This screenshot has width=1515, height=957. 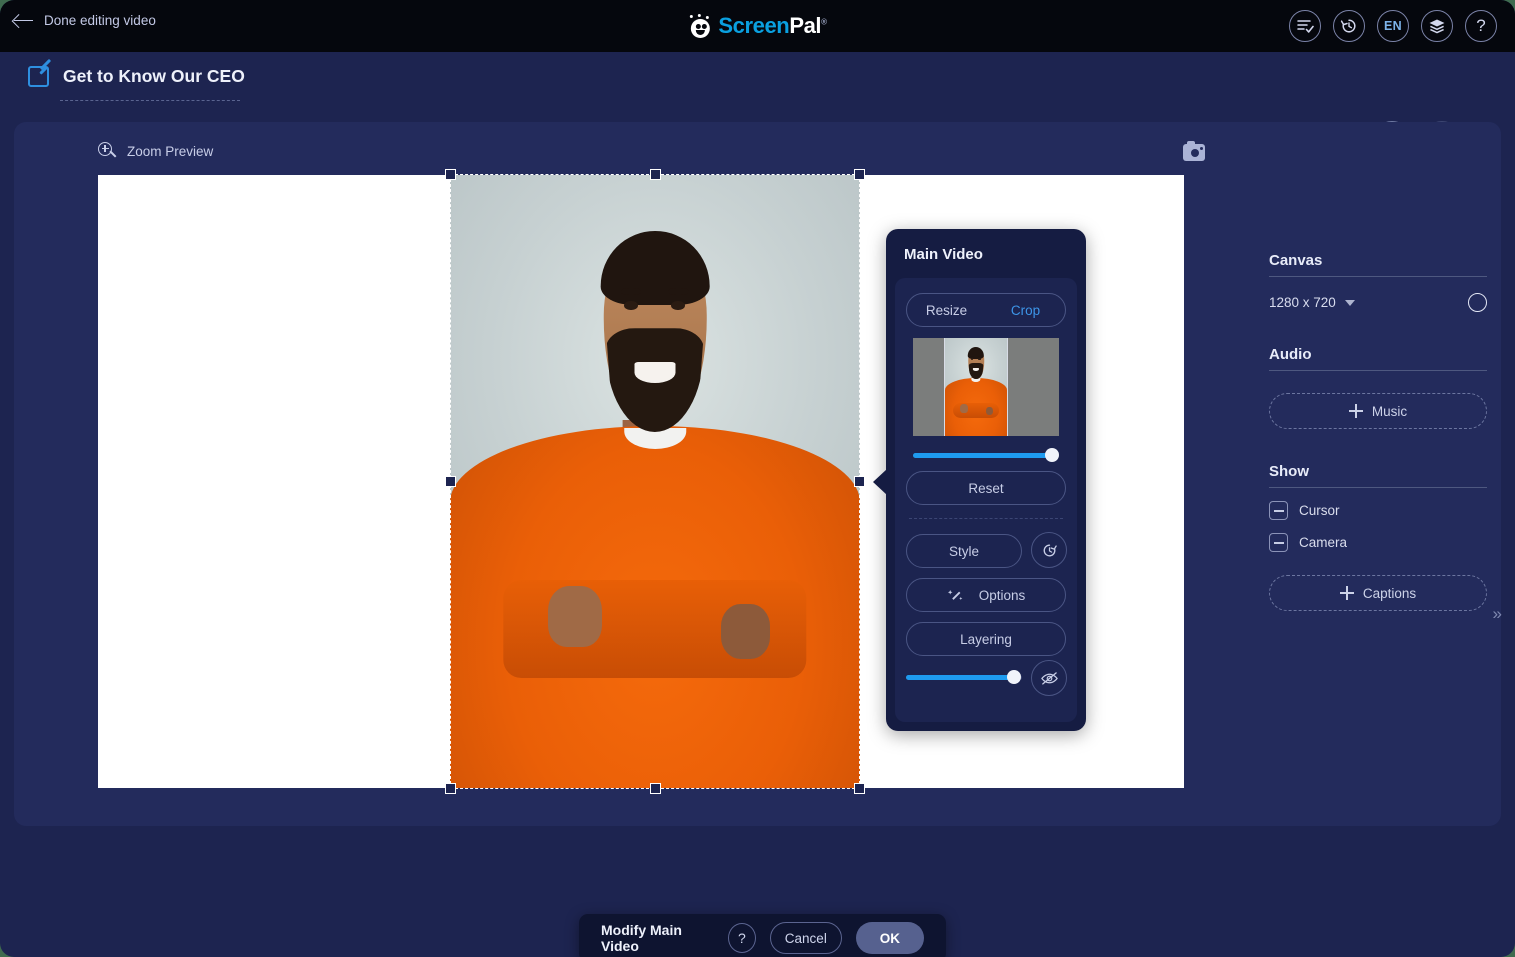 I want to click on resize-crop-toggle: Resize Crop, so click(x=986, y=310).